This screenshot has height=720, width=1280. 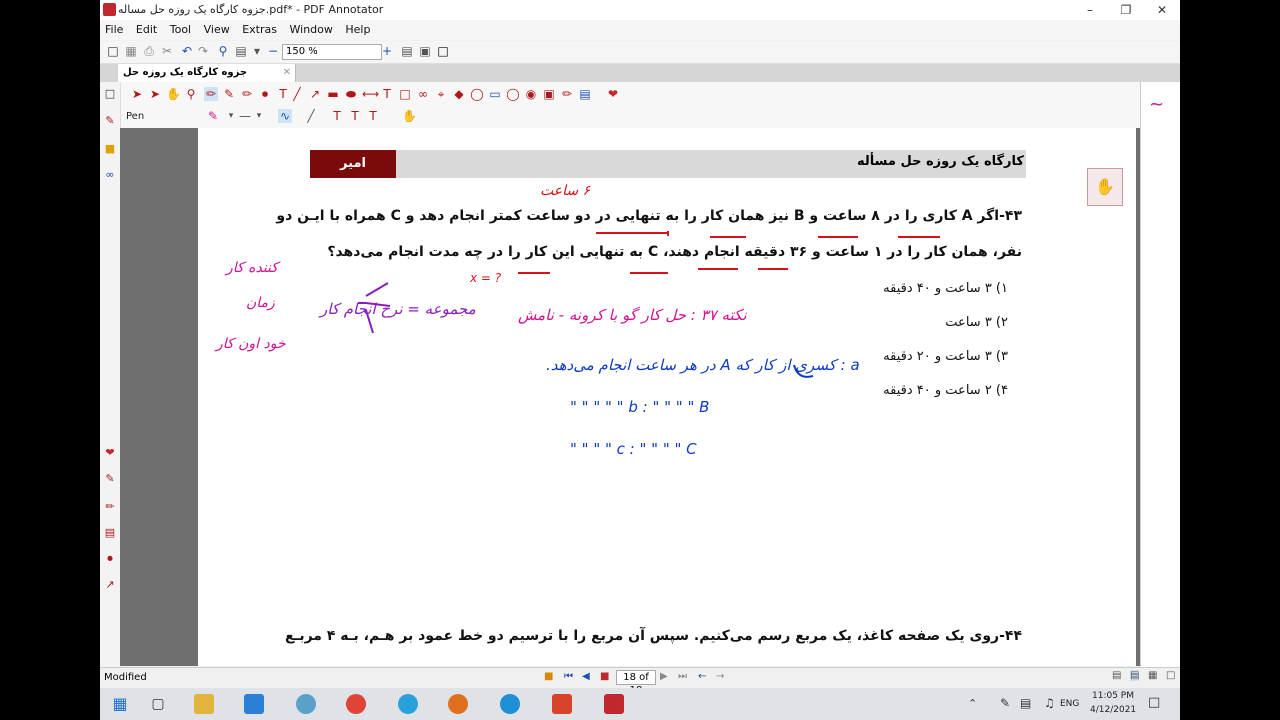 I want to click on telegram-icon, so click(x=408, y=704).